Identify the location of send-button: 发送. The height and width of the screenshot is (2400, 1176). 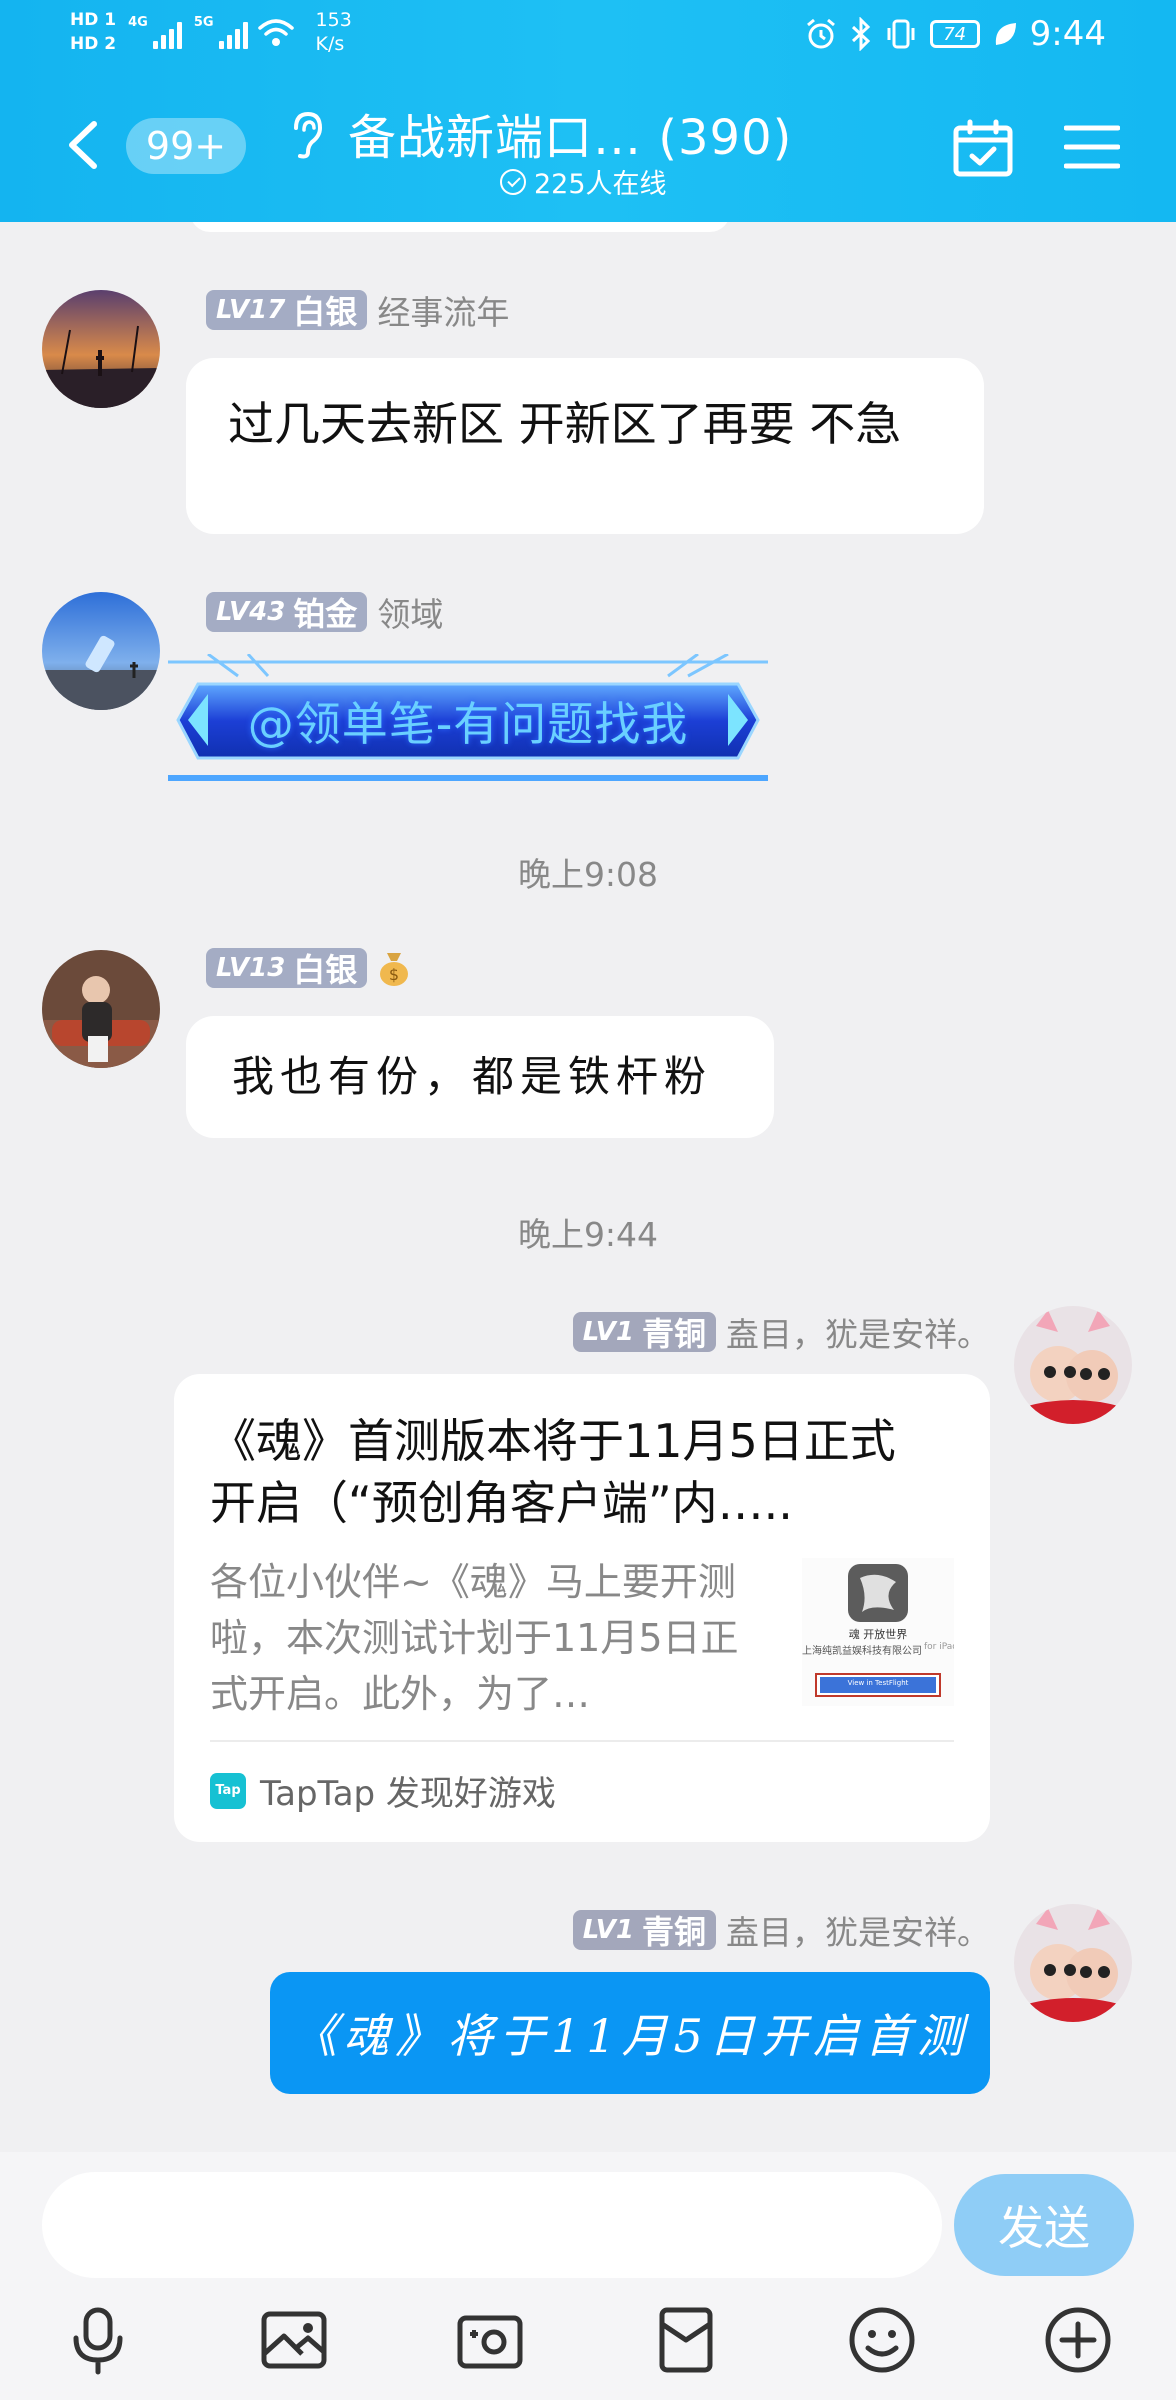
(1044, 2225).